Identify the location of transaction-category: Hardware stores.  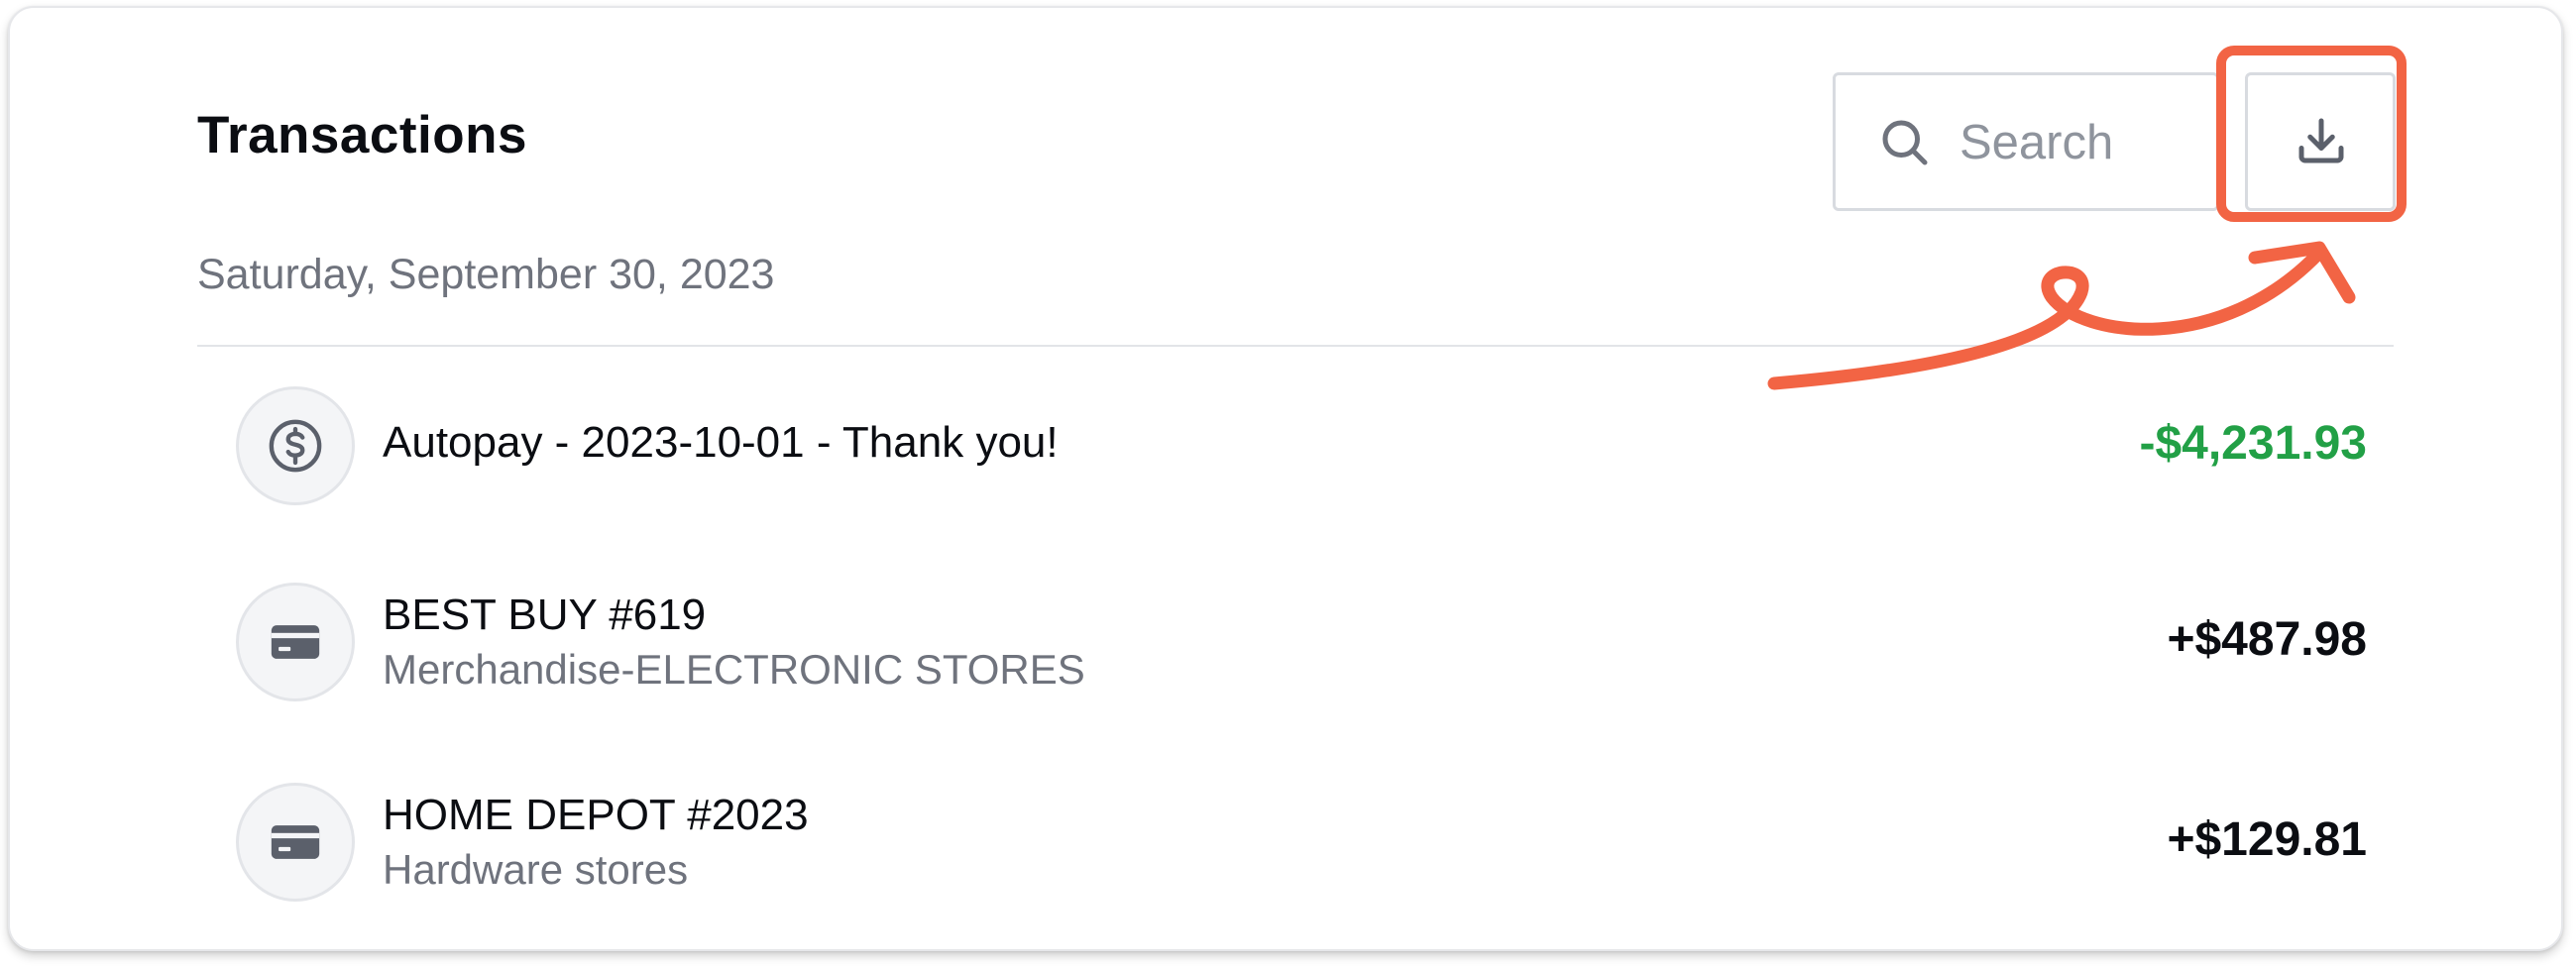
(536, 869).